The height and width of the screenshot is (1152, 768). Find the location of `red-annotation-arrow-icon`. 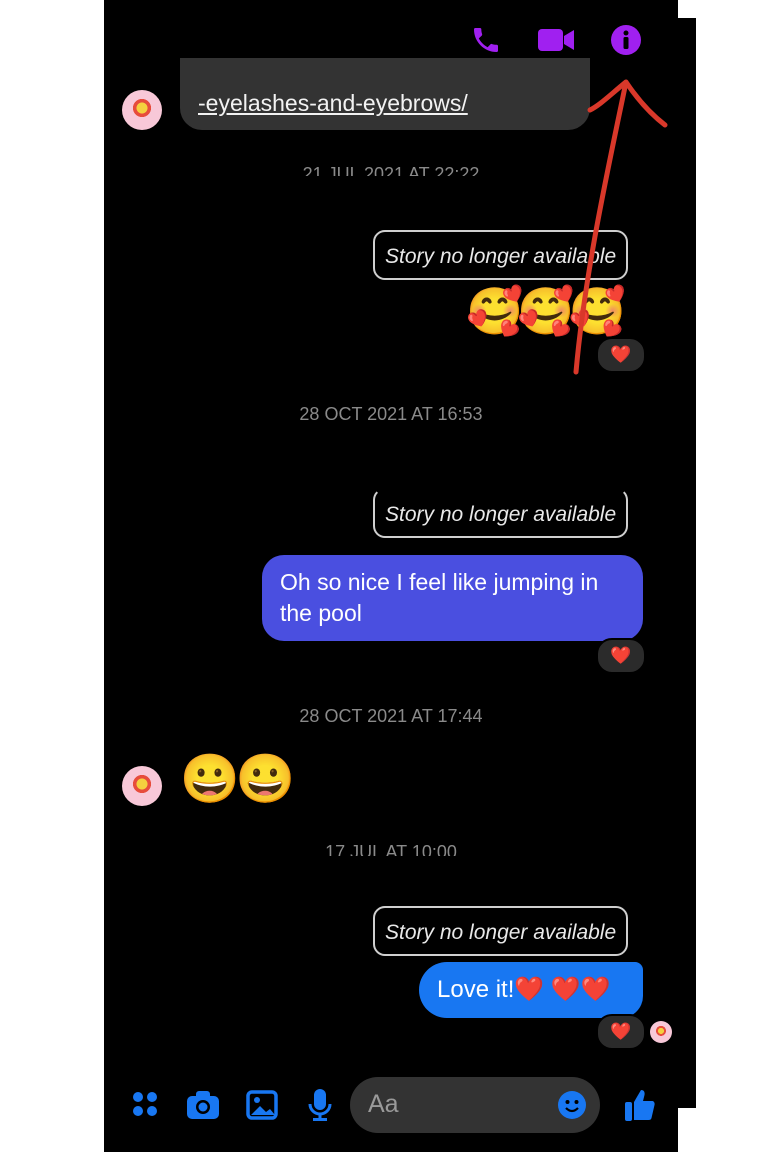

red-annotation-arrow-icon is located at coordinates (620, 227).